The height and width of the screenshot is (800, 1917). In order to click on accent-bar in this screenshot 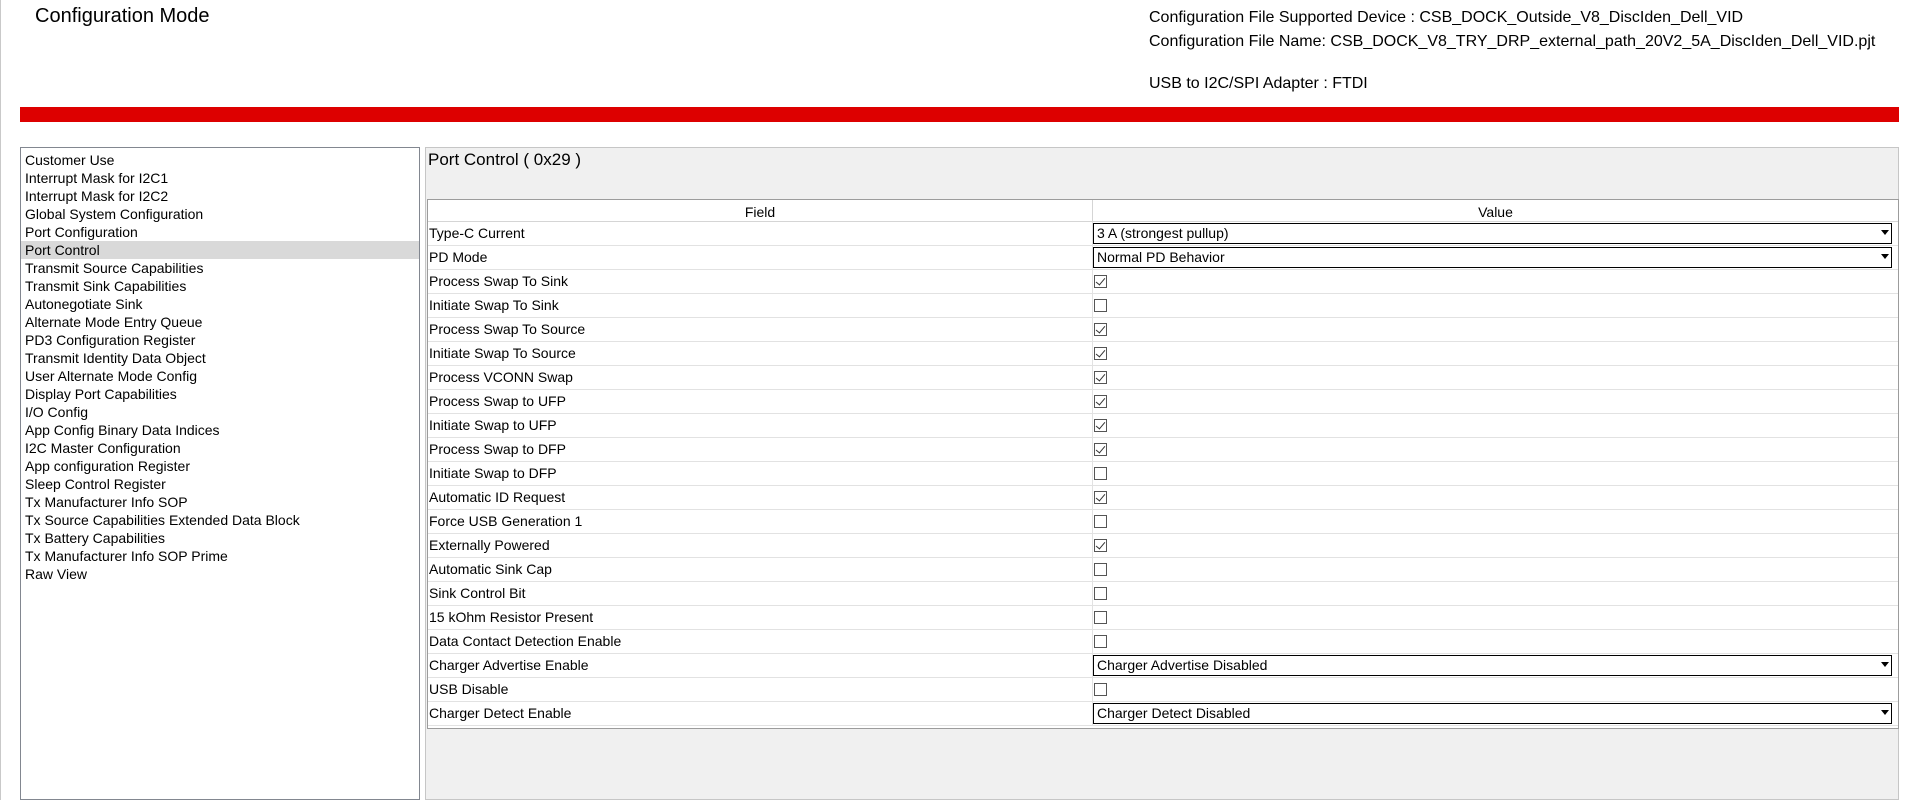, I will do `click(959, 114)`.